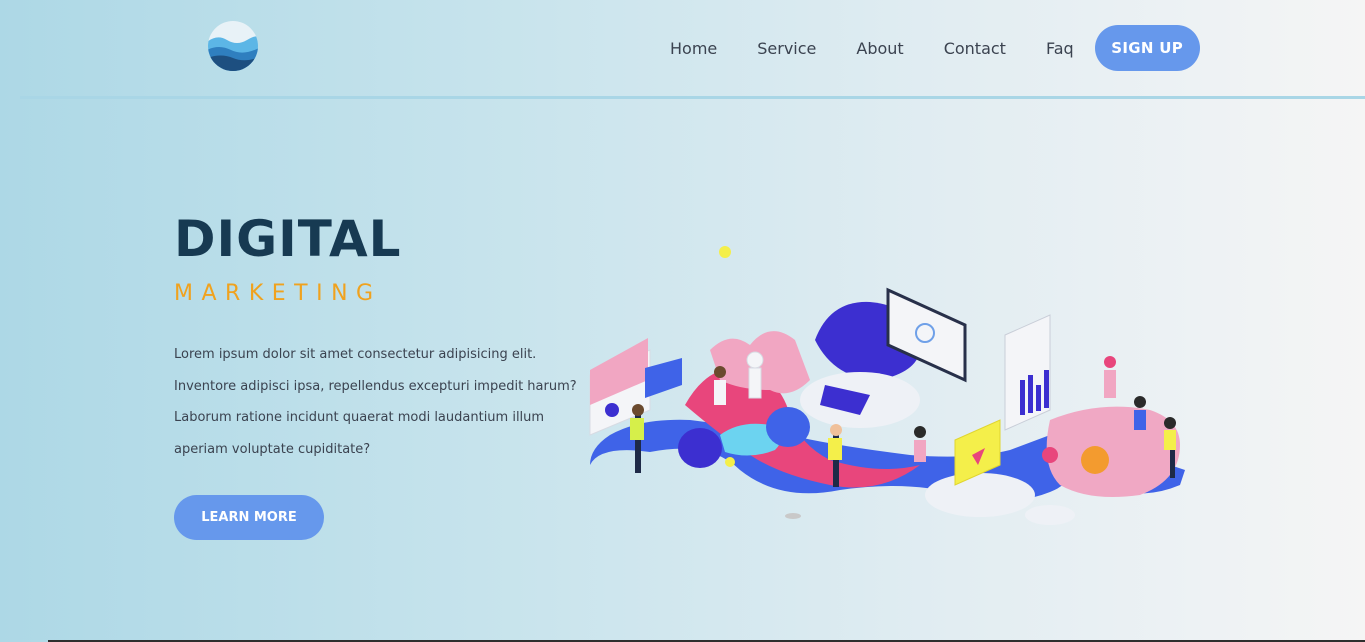 The image size is (1365, 642). Describe the element at coordinates (925, 48) in the screenshot. I see `main-nav: Home Service About Contact Faq SIGN UP` at that location.